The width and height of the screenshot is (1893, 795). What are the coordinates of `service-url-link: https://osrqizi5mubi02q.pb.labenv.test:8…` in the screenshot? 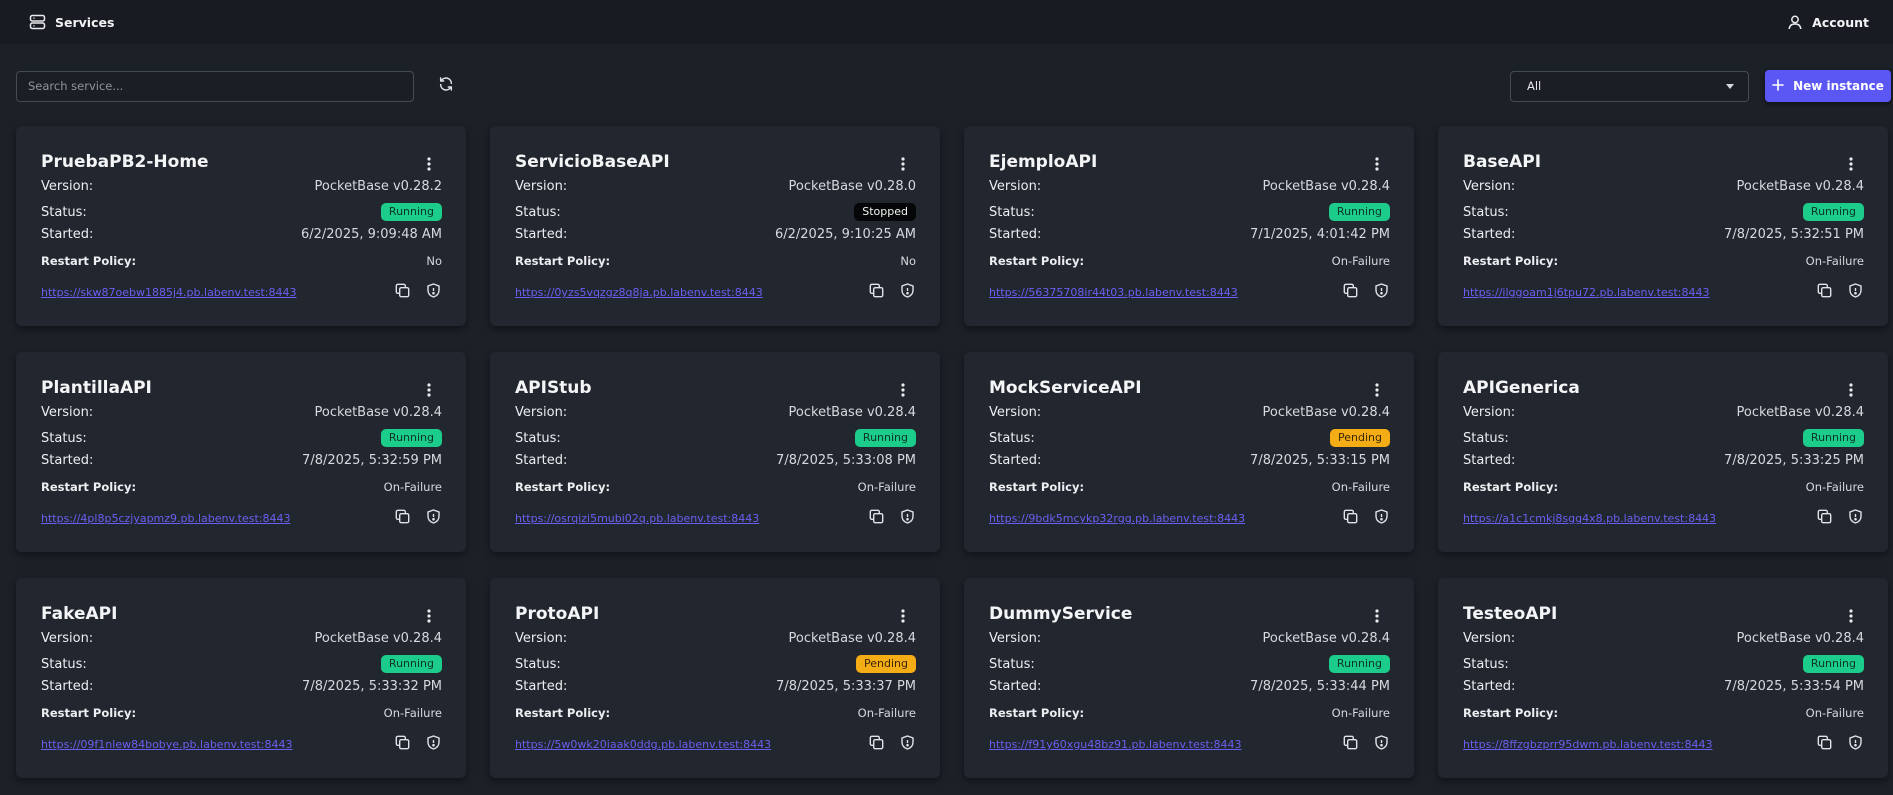 It's located at (637, 518).